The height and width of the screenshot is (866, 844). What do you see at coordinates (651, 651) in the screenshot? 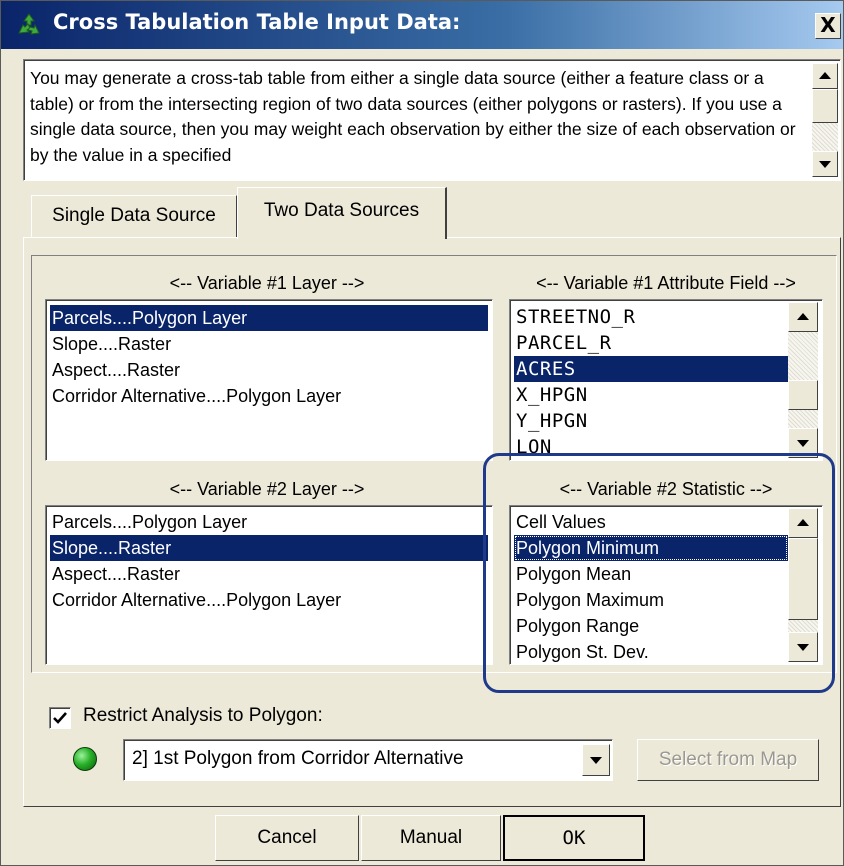
I see `list-item: Polygon St. Dev.` at bounding box center [651, 651].